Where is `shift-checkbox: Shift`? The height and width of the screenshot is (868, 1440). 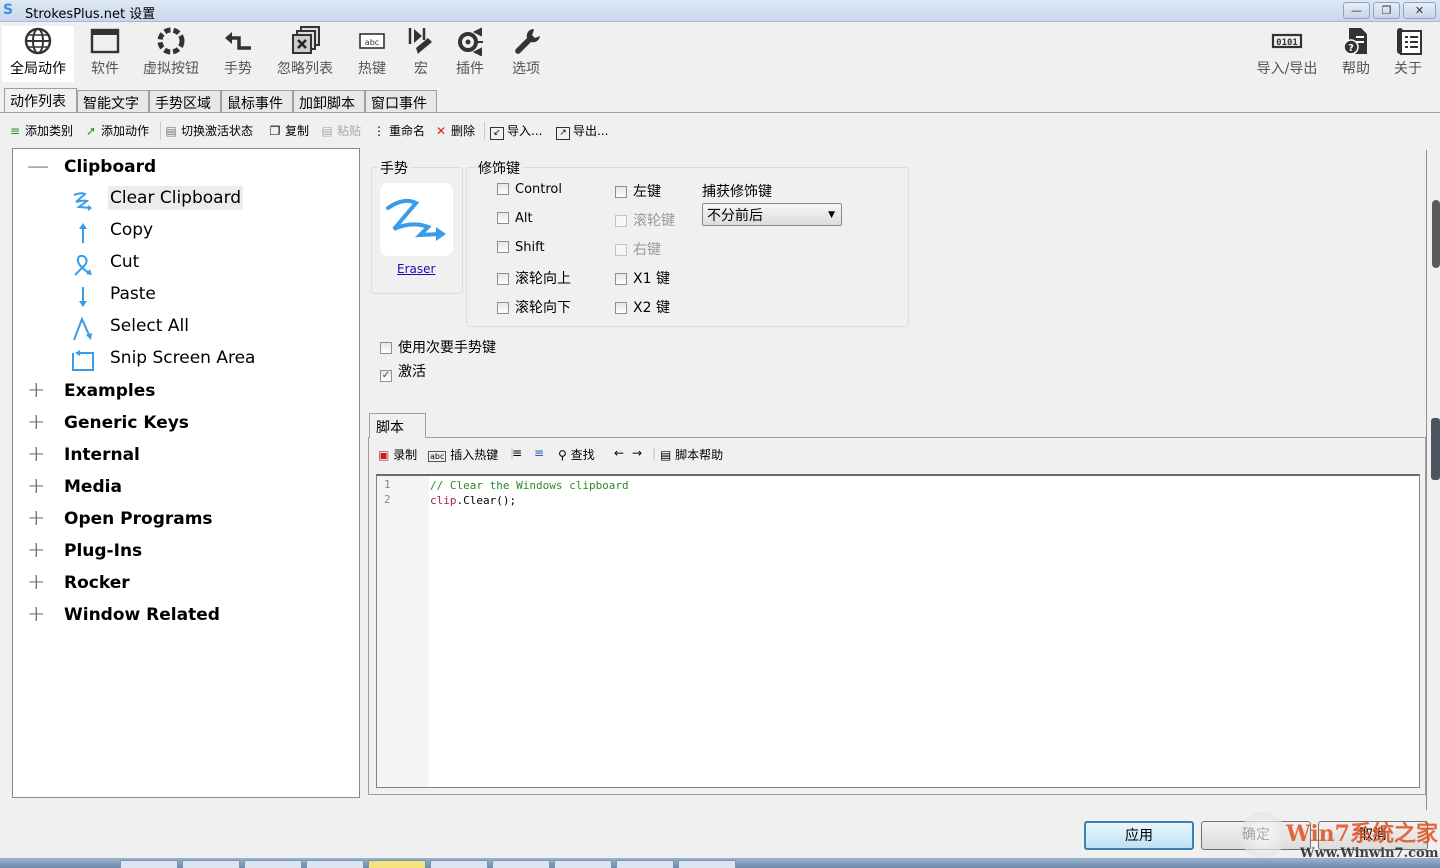
shift-checkbox: Shift is located at coordinates (521, 247).